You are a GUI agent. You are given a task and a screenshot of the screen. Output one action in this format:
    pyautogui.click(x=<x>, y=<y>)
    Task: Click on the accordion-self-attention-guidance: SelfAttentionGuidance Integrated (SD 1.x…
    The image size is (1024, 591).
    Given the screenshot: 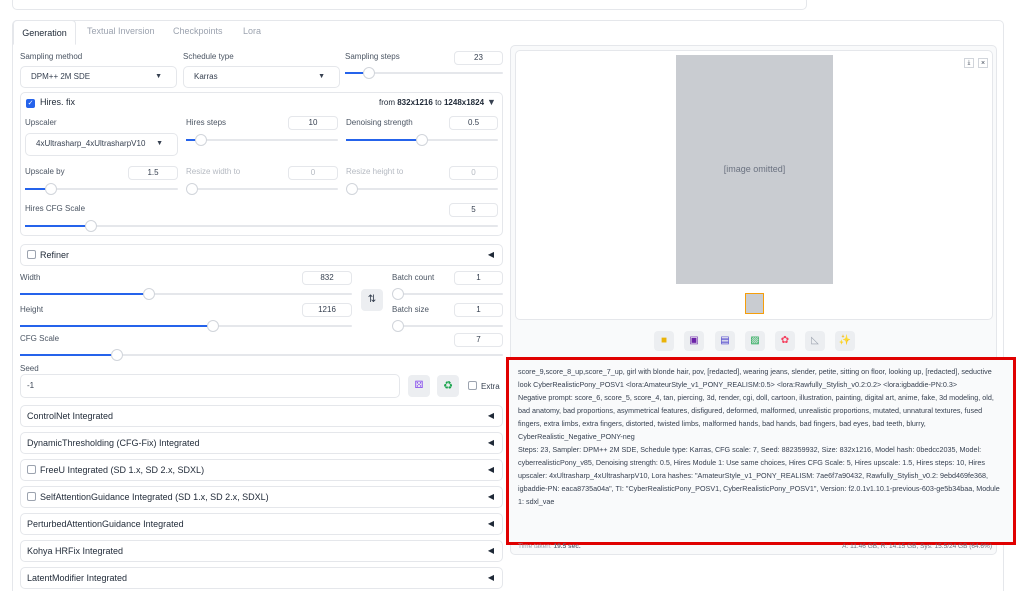 What is the action you would take?
    pyautogui.click(x=261, y=497)
    